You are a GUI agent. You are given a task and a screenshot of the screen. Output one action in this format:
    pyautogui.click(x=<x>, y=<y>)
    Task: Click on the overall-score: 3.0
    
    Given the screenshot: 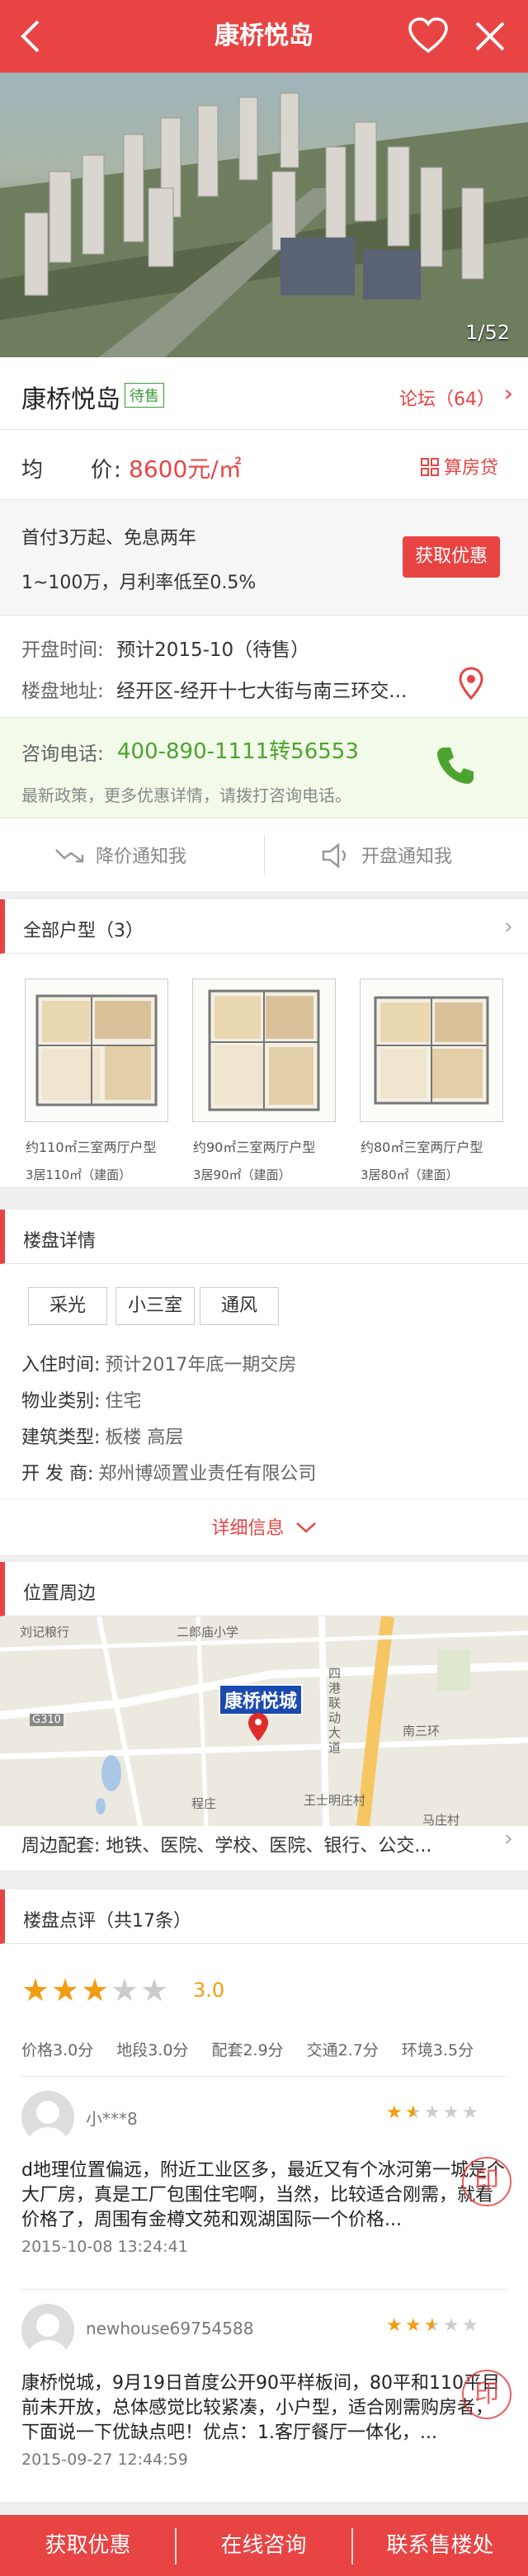 What is the action you would take?
    pyautogui.click(x=209, y=1990)
    